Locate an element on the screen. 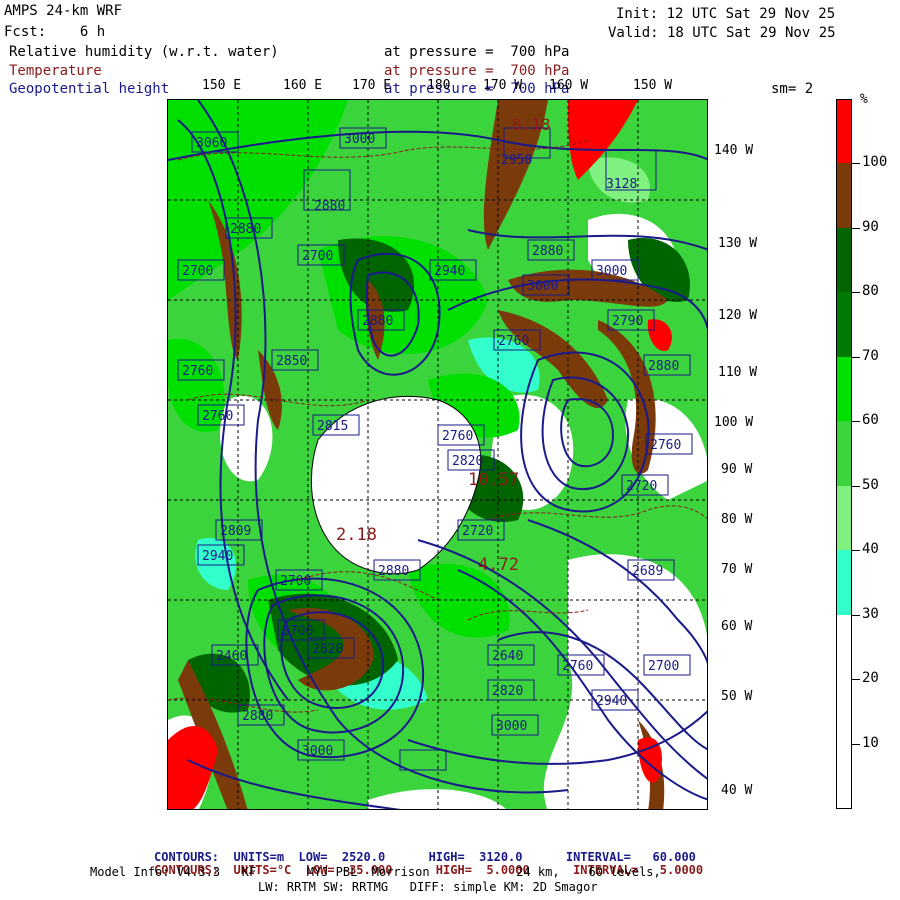 The image size is (900, 900). colorbar-label: 90 is located at coordinates (870, 226).